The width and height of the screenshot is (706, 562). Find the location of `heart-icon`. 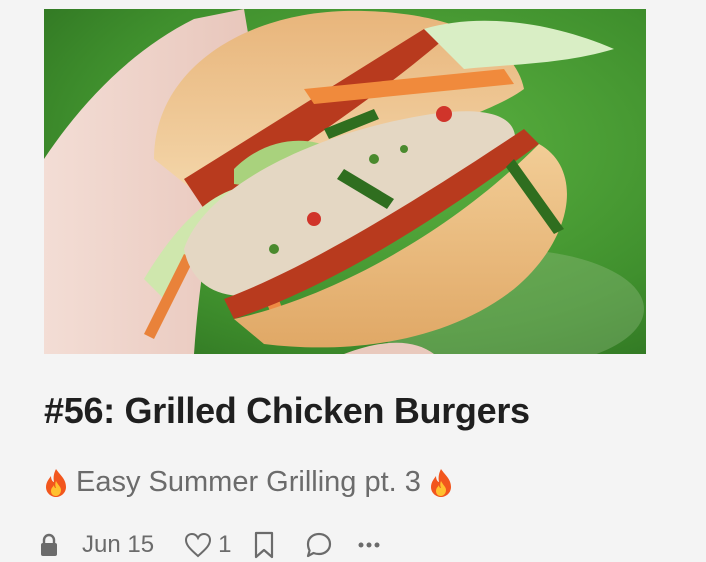

heart-icon is located at coordinates (198, 545).